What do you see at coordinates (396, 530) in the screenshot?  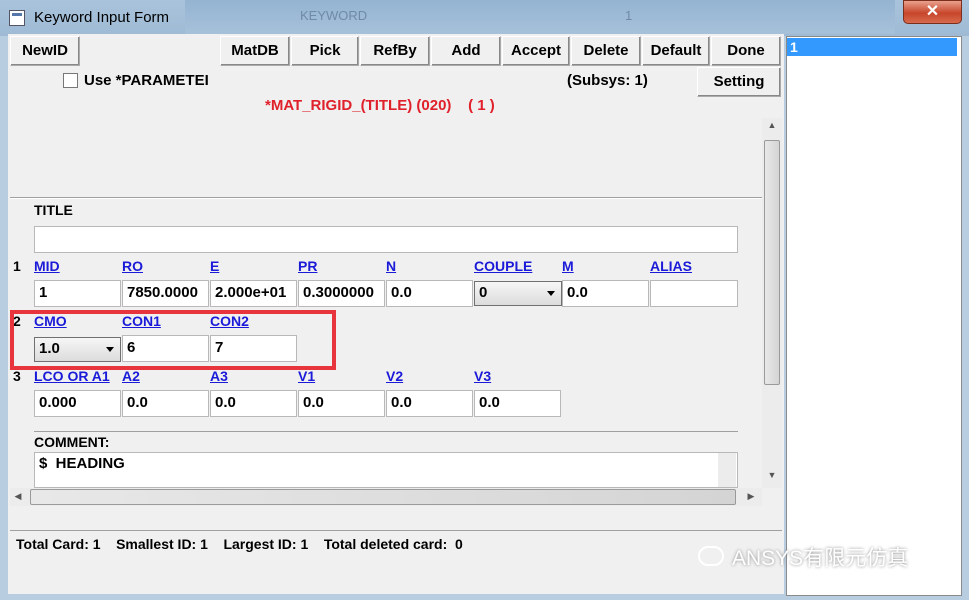 I see `status-divider` at bounding box center [396, 530].